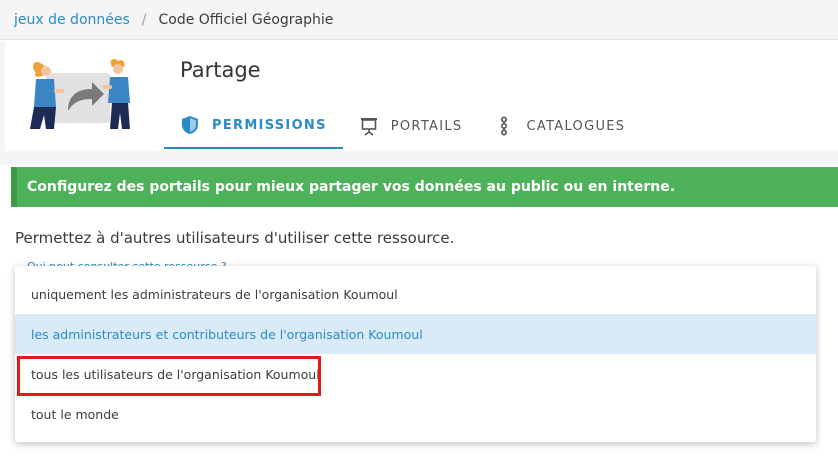 The height and width of the screenshot is (456, 838). Describe the element at coordinates (419, 158) in the screenshot. I see `content-separator` at that location.